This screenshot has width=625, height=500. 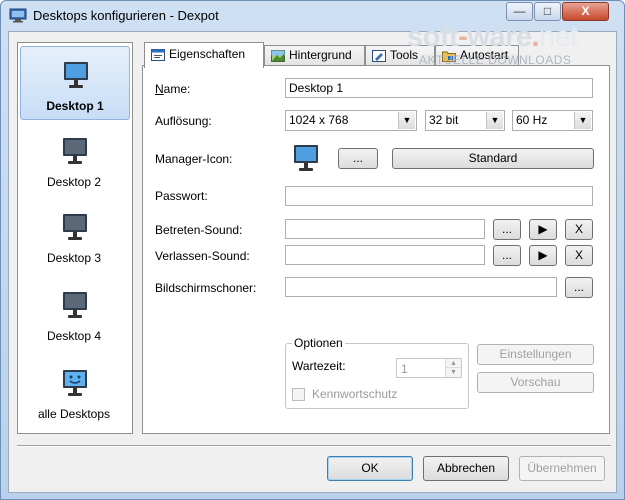 What do you see at coordinates (173, 89) in the screenshot?
I see `name-label: Name:` at bounding box center [173, 89].